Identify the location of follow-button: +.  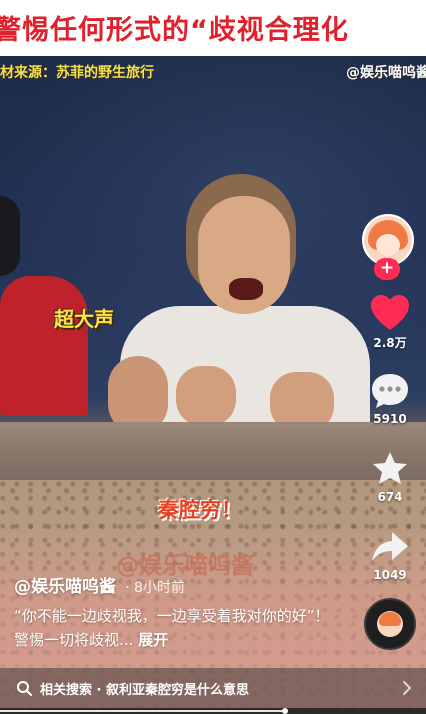
(387, 269).